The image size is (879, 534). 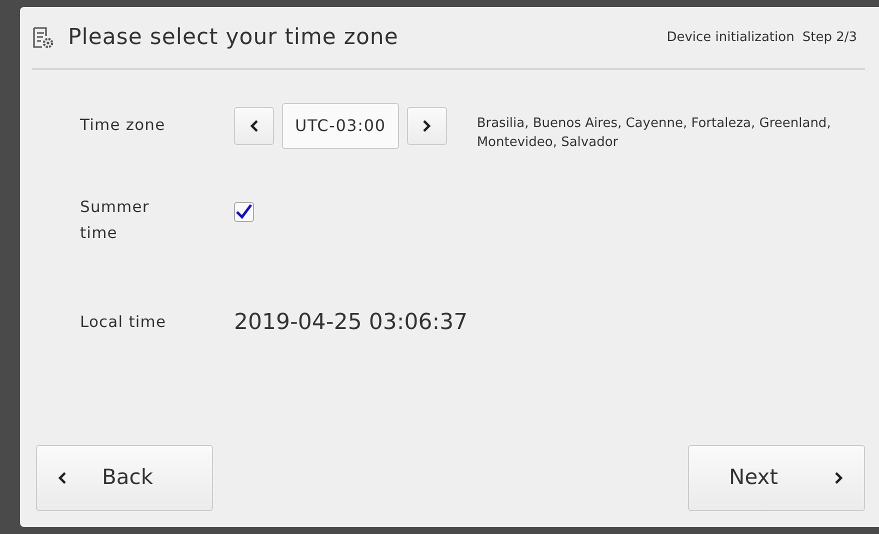 I want to click on local-time-value: 2019-04-25 03:06:37, so click(x=351, y=323).